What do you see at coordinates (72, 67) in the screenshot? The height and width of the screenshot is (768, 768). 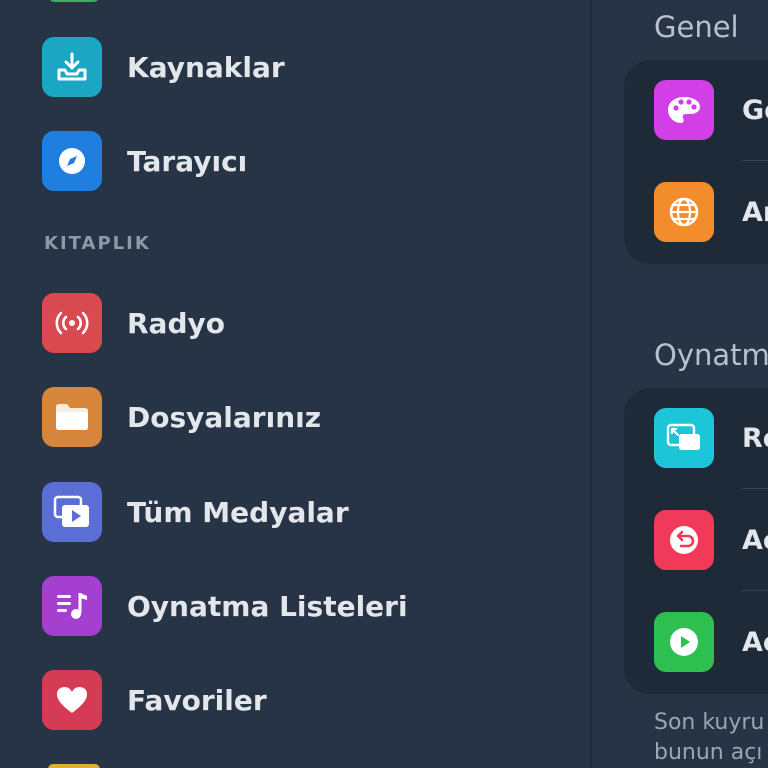 I see `inbox-download-icon` at bounding box center [72, 67].